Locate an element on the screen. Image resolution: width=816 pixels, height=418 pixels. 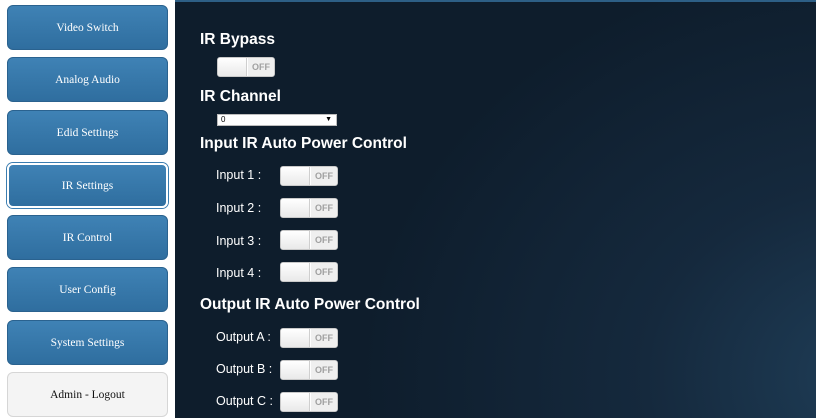
nav-system-settings-label: System Settings is located at coordinates (87, 342).